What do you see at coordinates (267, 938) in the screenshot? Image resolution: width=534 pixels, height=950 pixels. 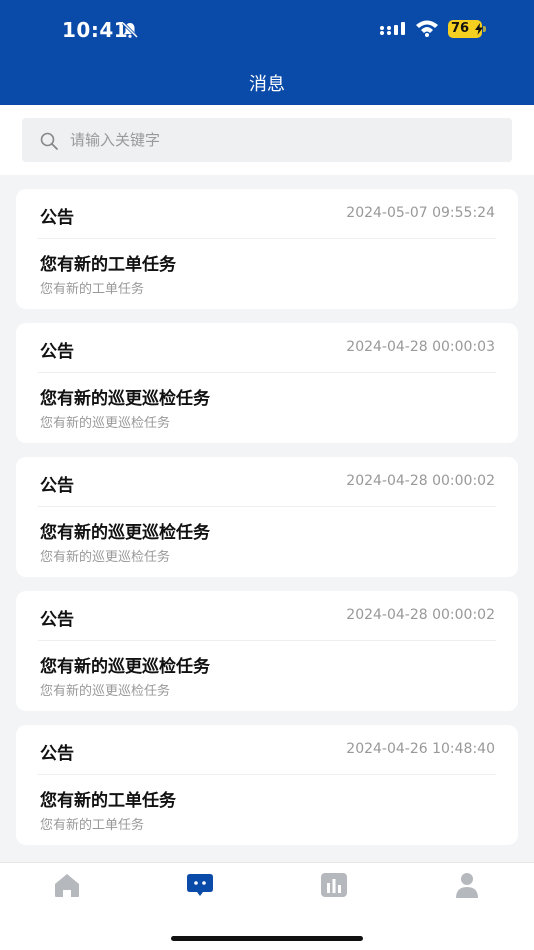 I see `home-indicator` at bounding box center [267, 938].